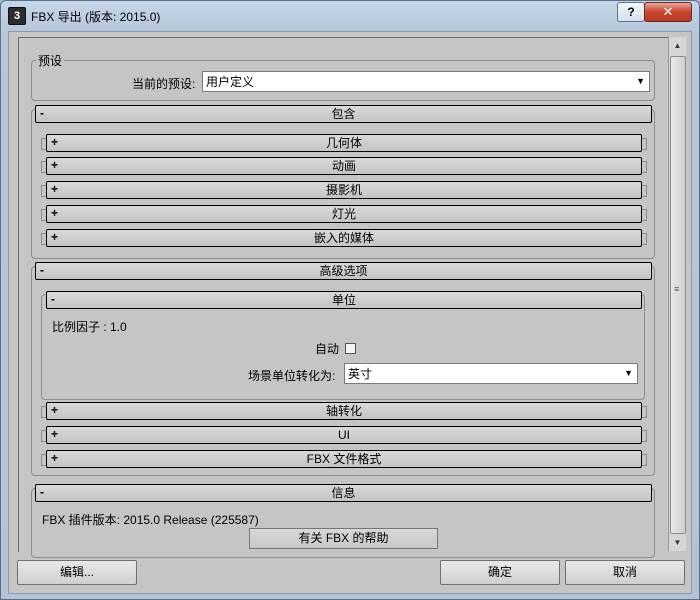 Image resolution: width=700 pixels, height=600 pixels. I want to click on scroll-down-icon: ▼, so click(677, 542).